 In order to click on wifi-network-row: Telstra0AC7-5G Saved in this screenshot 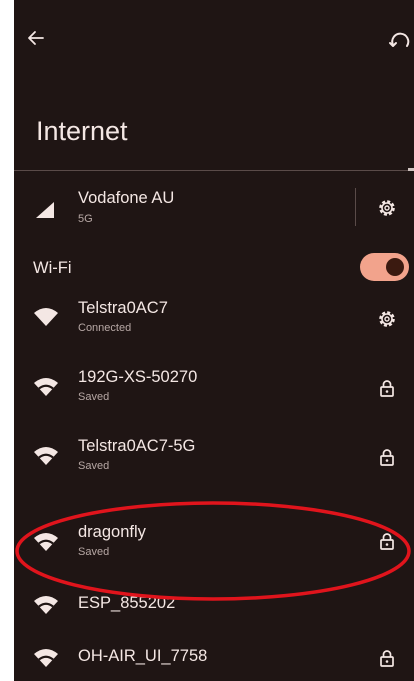, I will do `click(214, 455)`.